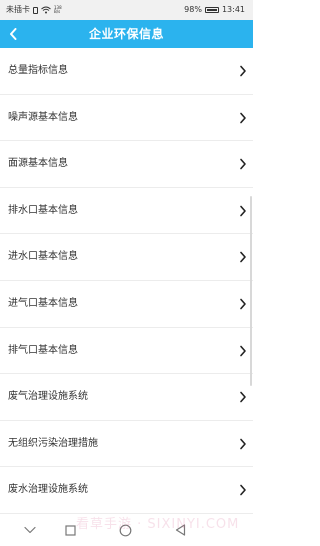 This screenshot has height=546, width=320. I want to click on nav-down-button, so click(30, 530).